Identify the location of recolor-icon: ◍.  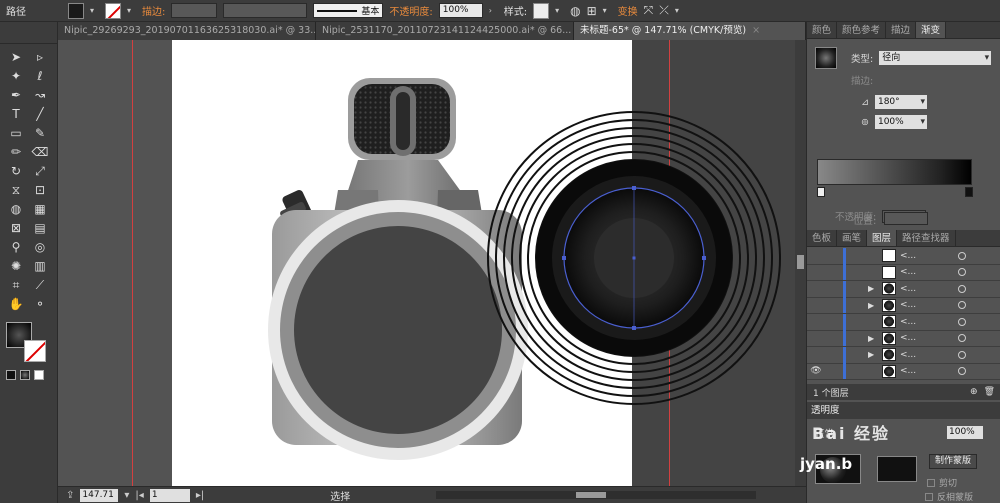
(575, 11).